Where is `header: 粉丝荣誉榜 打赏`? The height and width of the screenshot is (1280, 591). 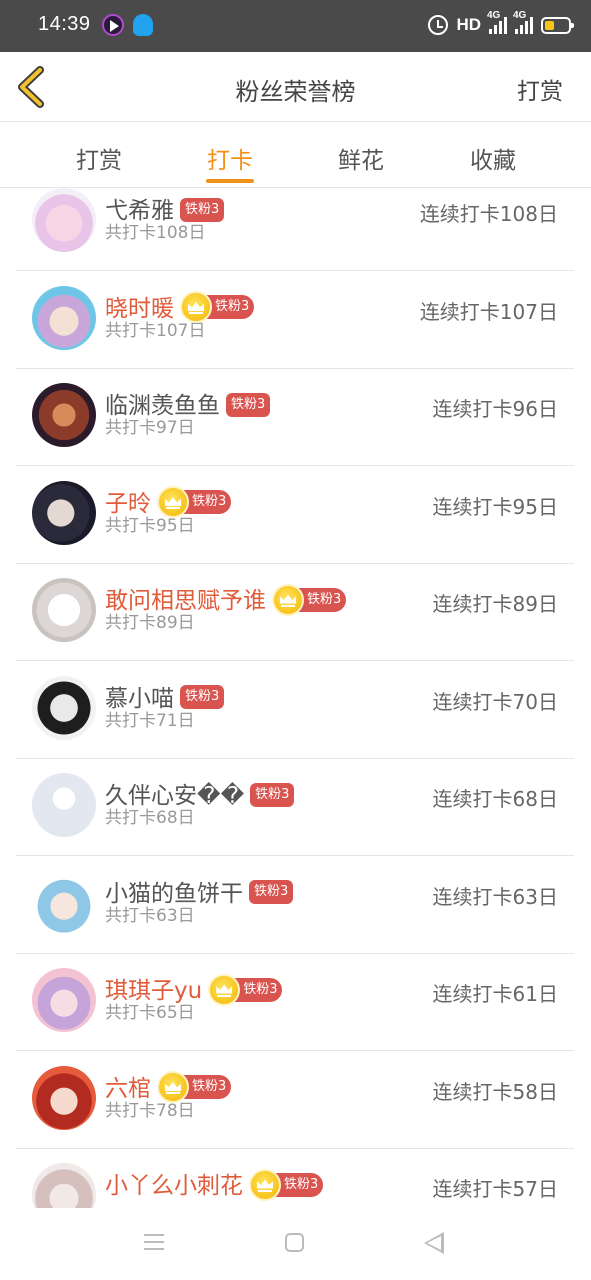 header: 粉丝荣誉榜 打赏 is located at coordinates (295, 87).